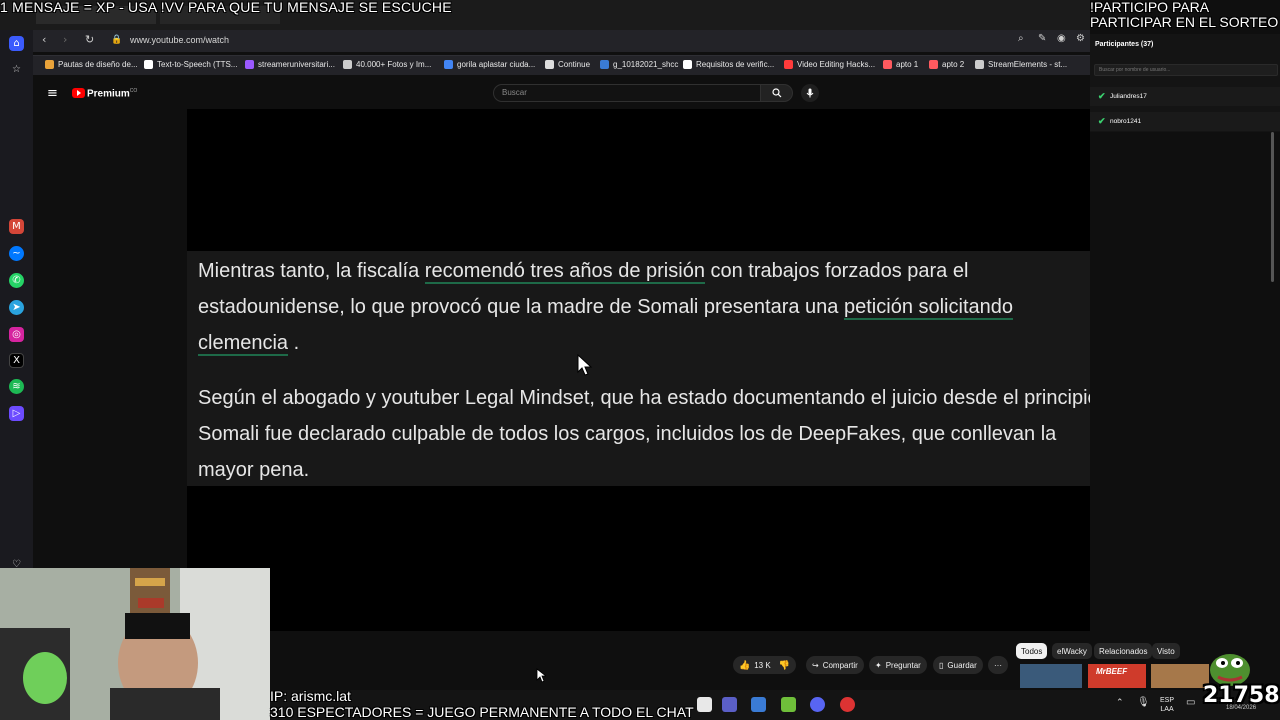 Image resolution: width=1280 pixels, height=720 pixels. I want to click on bookmark-icon: ▯, so click(941, 665).